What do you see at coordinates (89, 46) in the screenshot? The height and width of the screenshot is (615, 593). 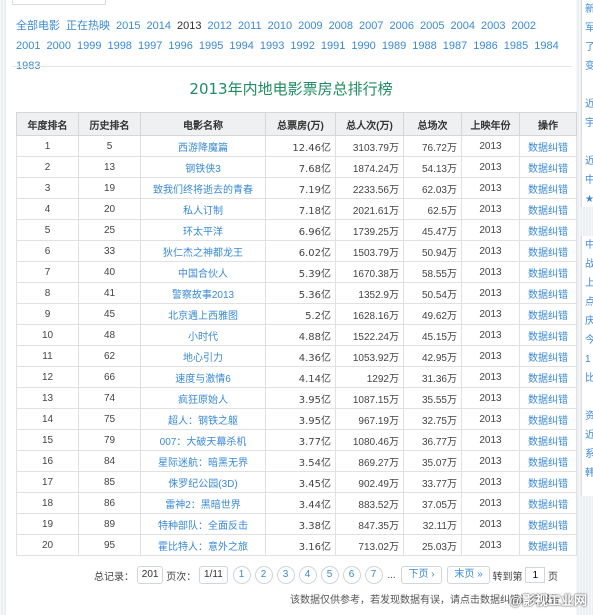 I see `year-link: 1999` at bounding box center [89, 46].